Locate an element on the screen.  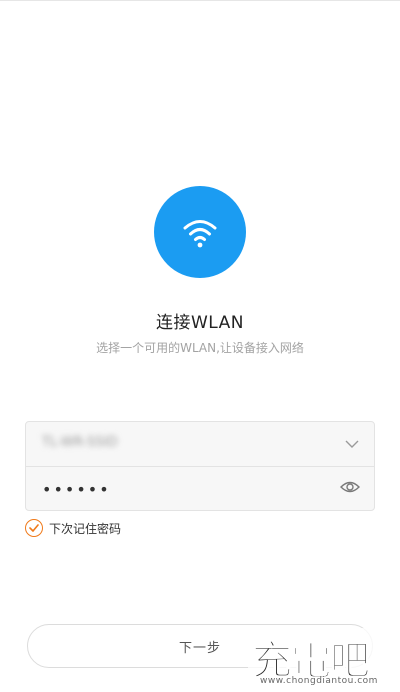
chevron-down-icon is located at coordinates (352, 444).